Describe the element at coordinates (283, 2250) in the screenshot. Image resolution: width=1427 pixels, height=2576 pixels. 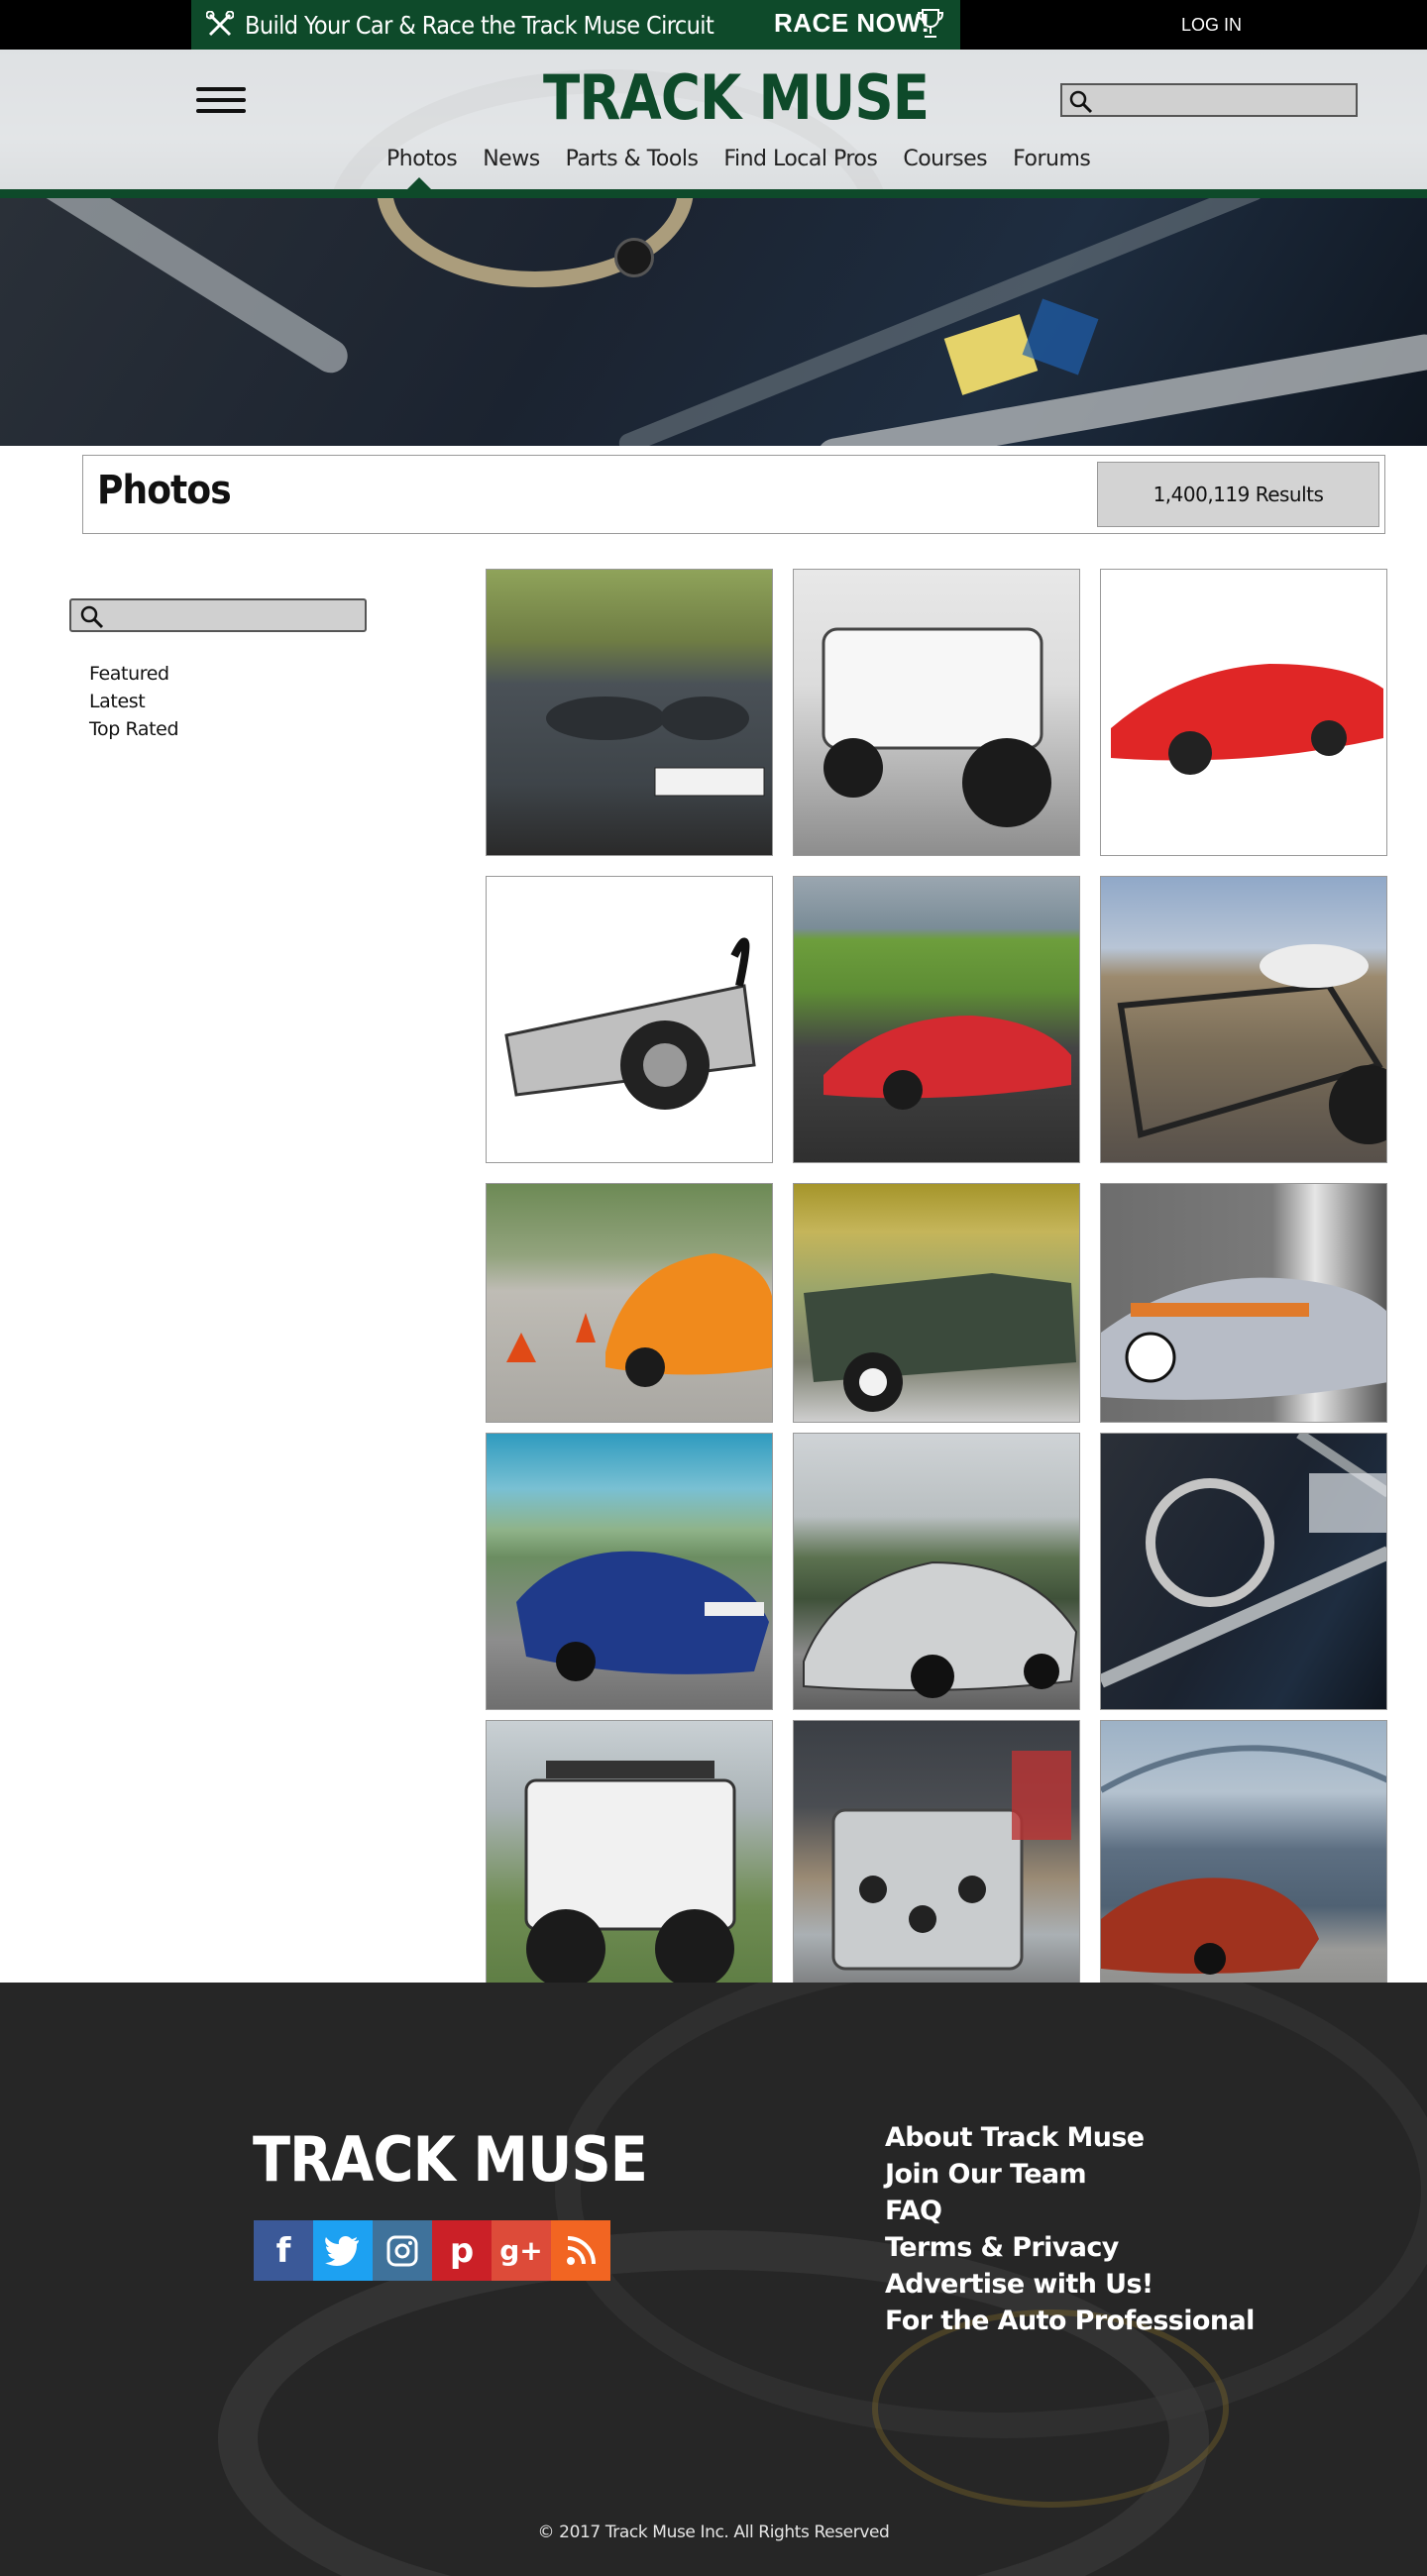
I see `facebook-icon: f` at that location.